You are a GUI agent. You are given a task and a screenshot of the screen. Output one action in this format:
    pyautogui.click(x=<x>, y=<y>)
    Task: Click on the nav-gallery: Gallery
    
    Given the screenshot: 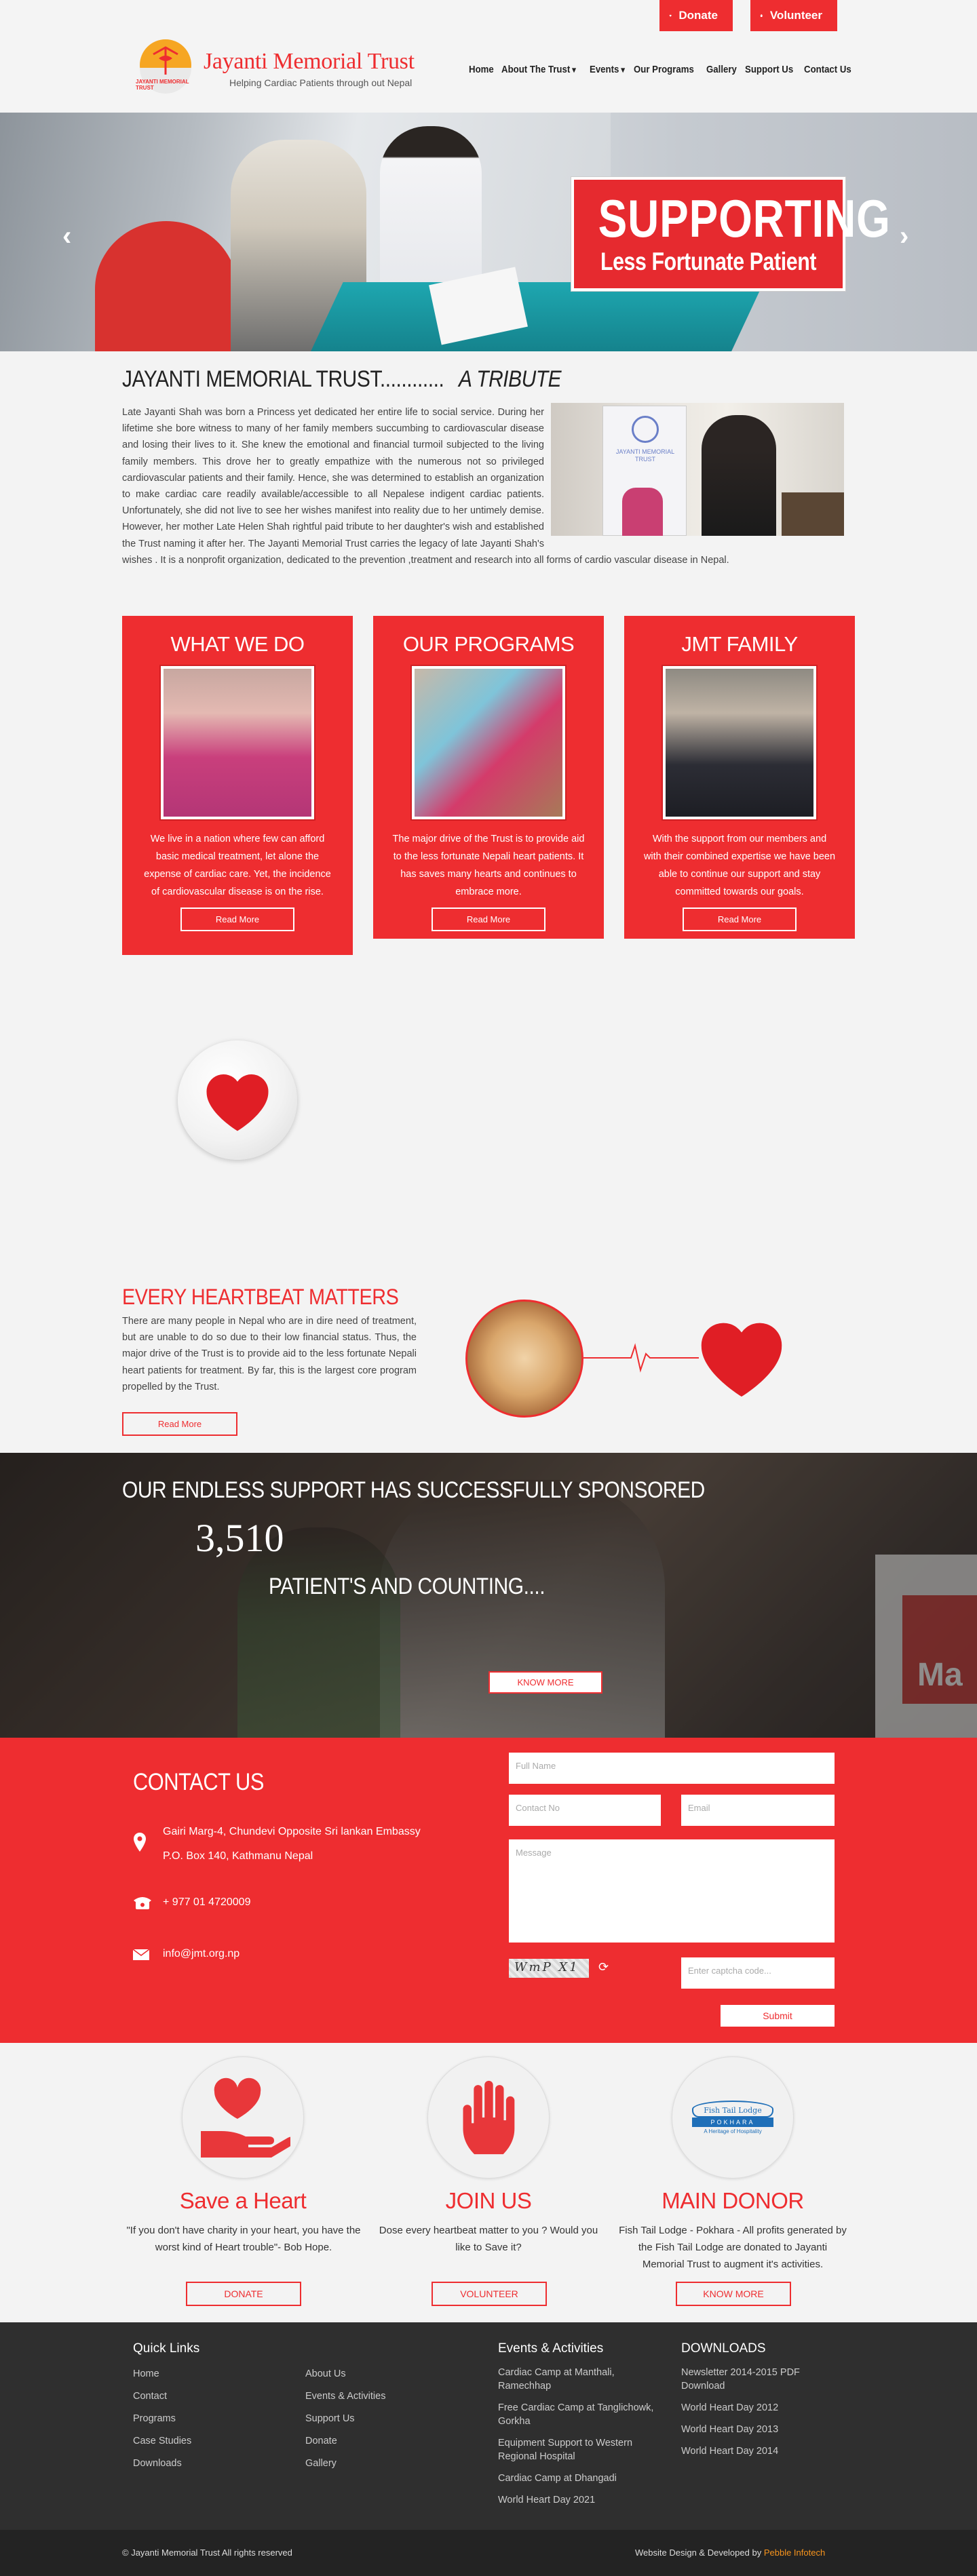 What is the action you would take?
    pyautogui.click(x=722, y=69)
    